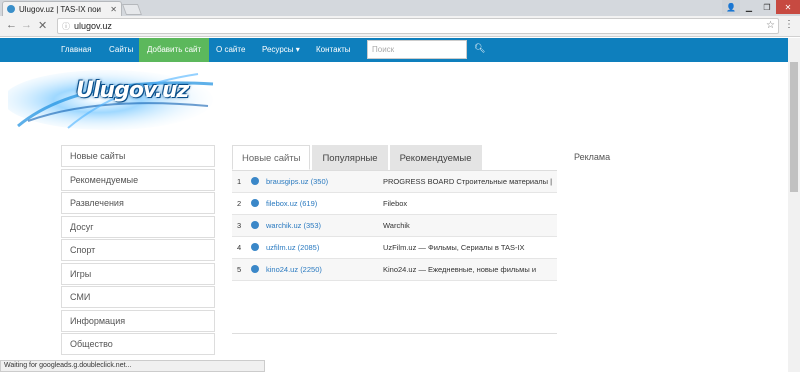  What do you see at coordinates (417, 49) in the screenshot?
I see `search-input: Поиск` at bounding box center [417, 49].